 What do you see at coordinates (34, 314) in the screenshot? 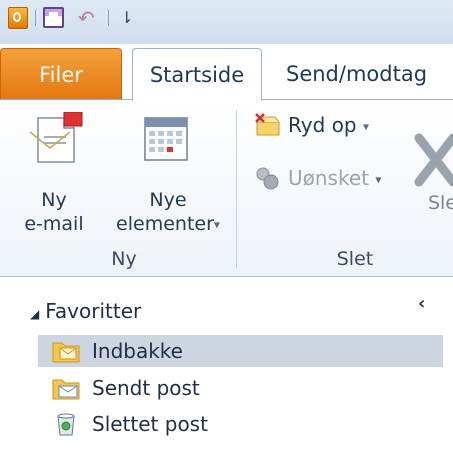
I see `collapse-triangle-icon: ◢` at bounding box center [34, 314].